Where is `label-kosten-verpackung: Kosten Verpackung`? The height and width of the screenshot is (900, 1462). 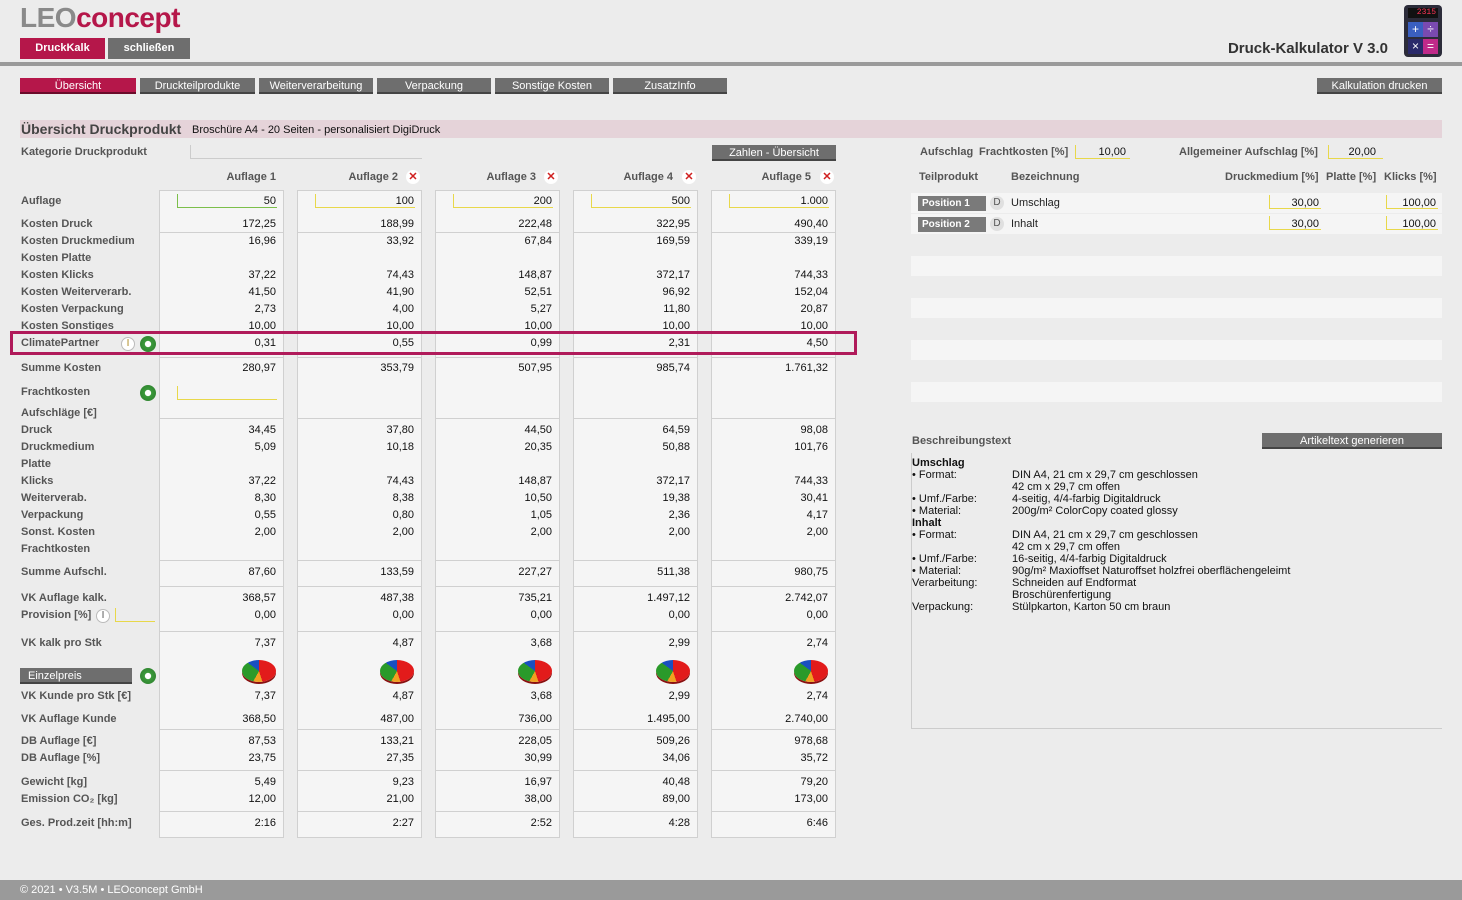 label-kosten-verpackung: Kosten Verpackung is located at coordinates (72, 309).